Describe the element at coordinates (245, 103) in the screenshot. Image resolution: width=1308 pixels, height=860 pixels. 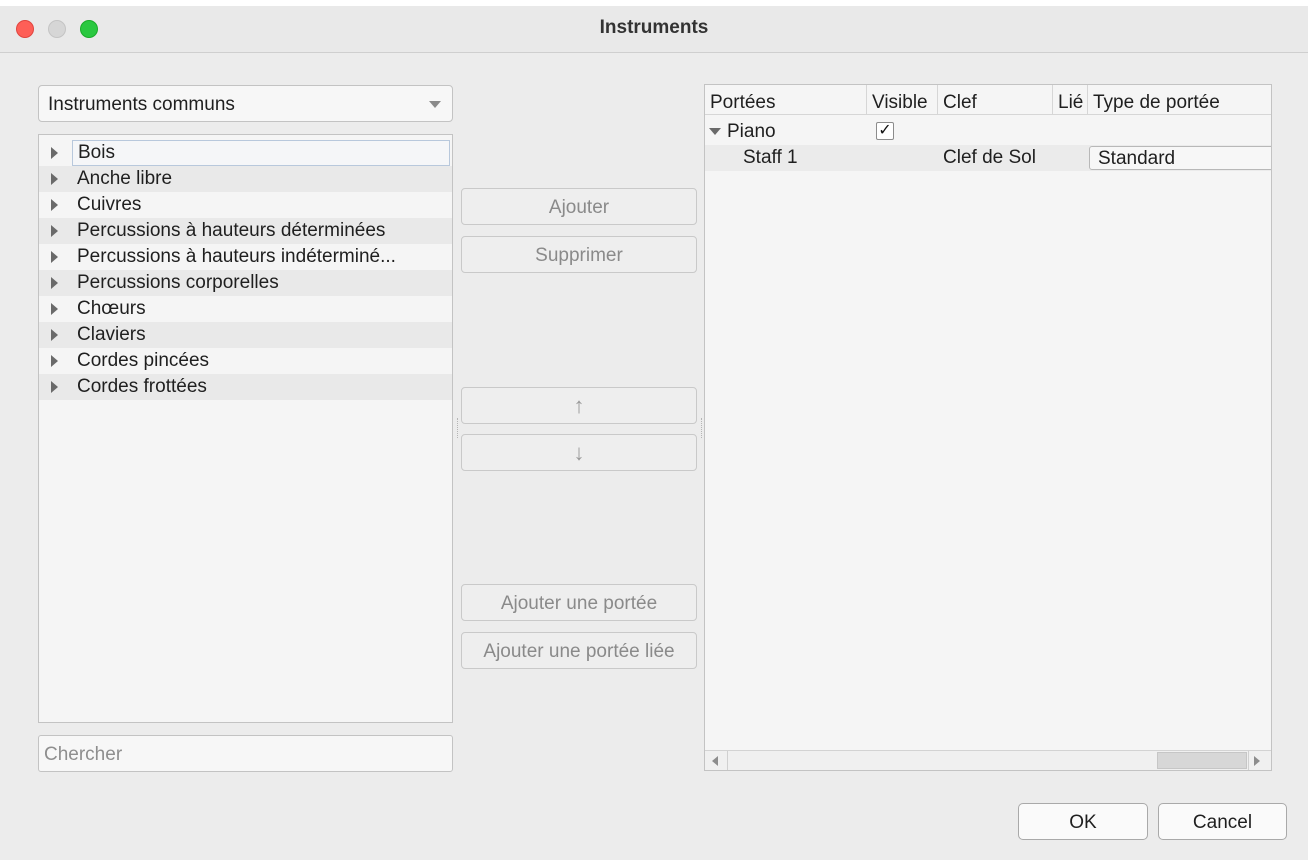
I see `instrument-genre-select: Instruments communs` at that location.